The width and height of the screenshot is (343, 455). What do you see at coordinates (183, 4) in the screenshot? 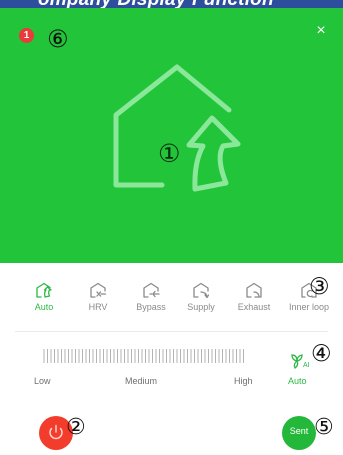
I see `header-title-partial: ompany Display Function` at bounding box center [183, 4].